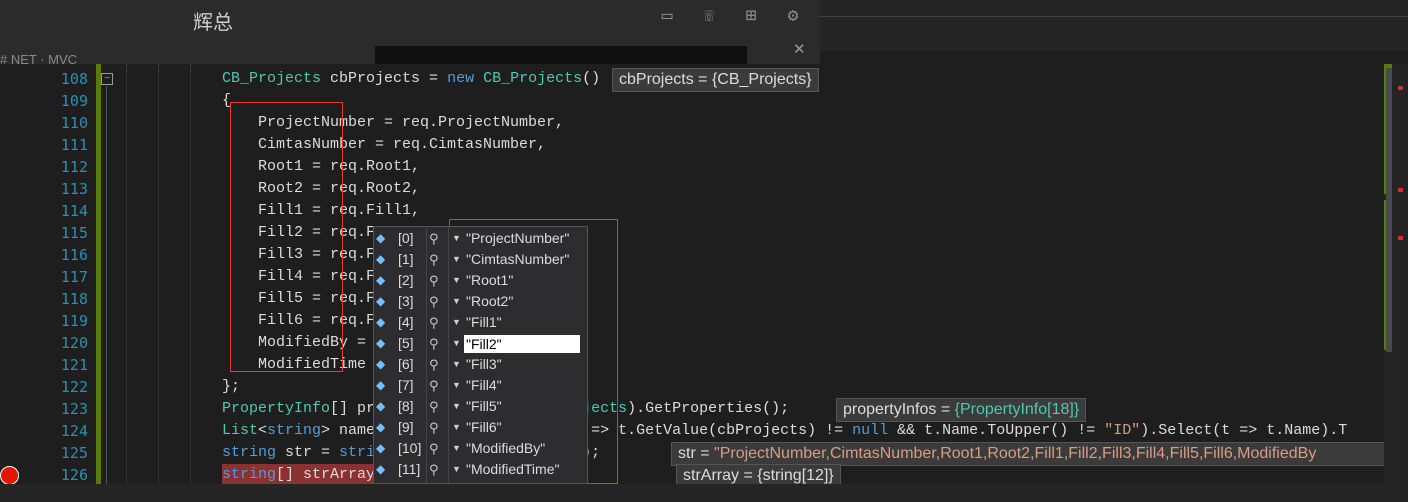 This screenshot has width=1408, height=502. Describe the element at coordinates (406, 322) in the screenshot. I see `array-index: [4]` at that location.